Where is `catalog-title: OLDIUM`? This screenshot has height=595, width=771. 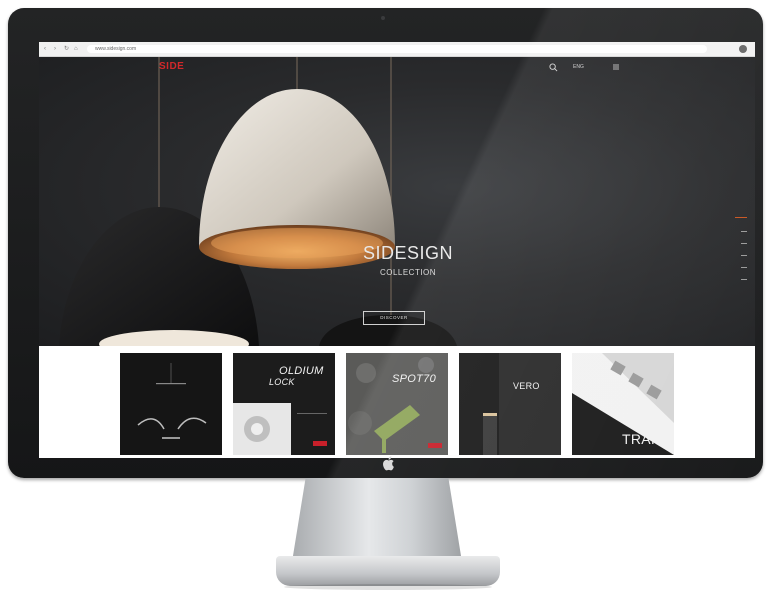
catalog-title: OLDIUM is located at coordinates (301, 371).